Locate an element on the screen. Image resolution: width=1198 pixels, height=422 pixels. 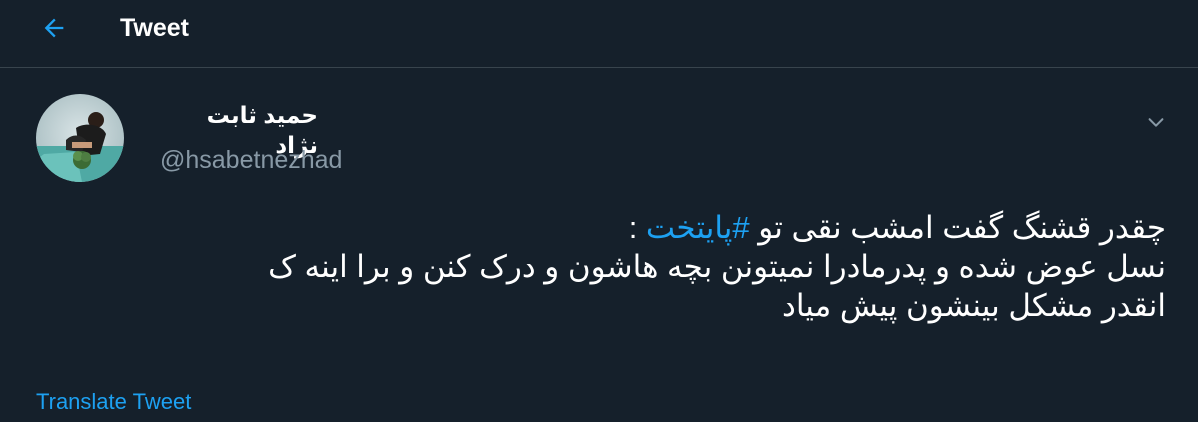
tweet-text-segment: چقدر قشنگ گفت امشب نقی تو is located at coordinates (957, 227).